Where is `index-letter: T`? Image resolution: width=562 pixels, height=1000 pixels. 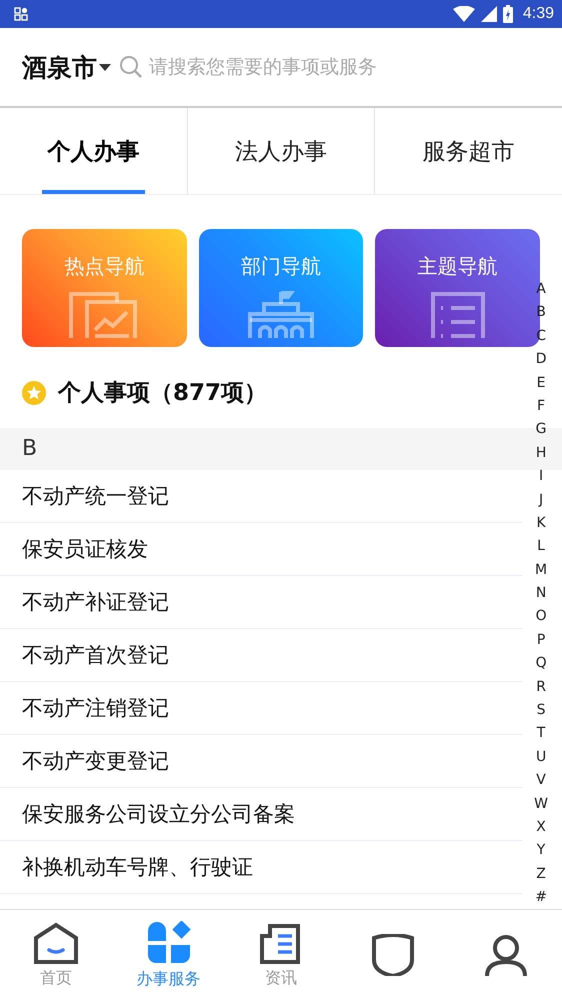
index-letter: T is located at coordinates (541, 734).